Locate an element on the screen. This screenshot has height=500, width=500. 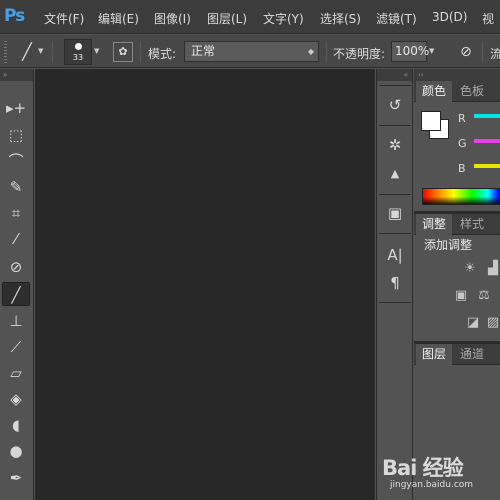
menu-file: 文件(F) is located at coordinates (64, 18).